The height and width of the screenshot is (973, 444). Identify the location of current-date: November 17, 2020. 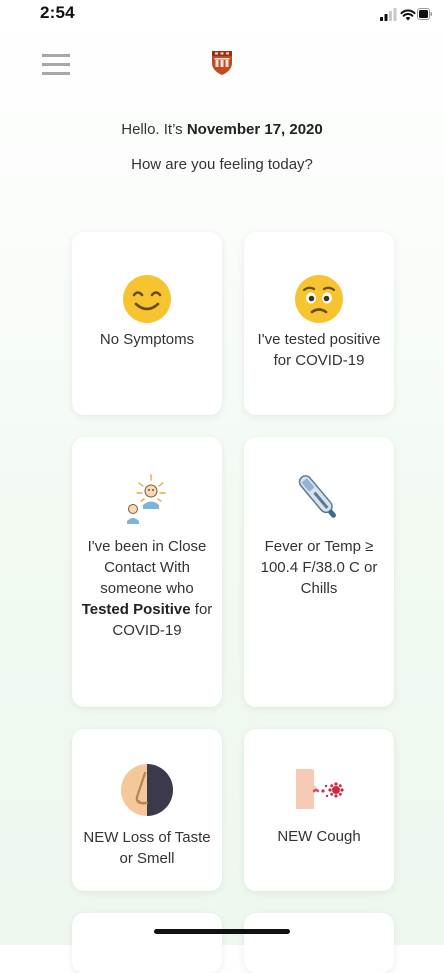
(254, 129).